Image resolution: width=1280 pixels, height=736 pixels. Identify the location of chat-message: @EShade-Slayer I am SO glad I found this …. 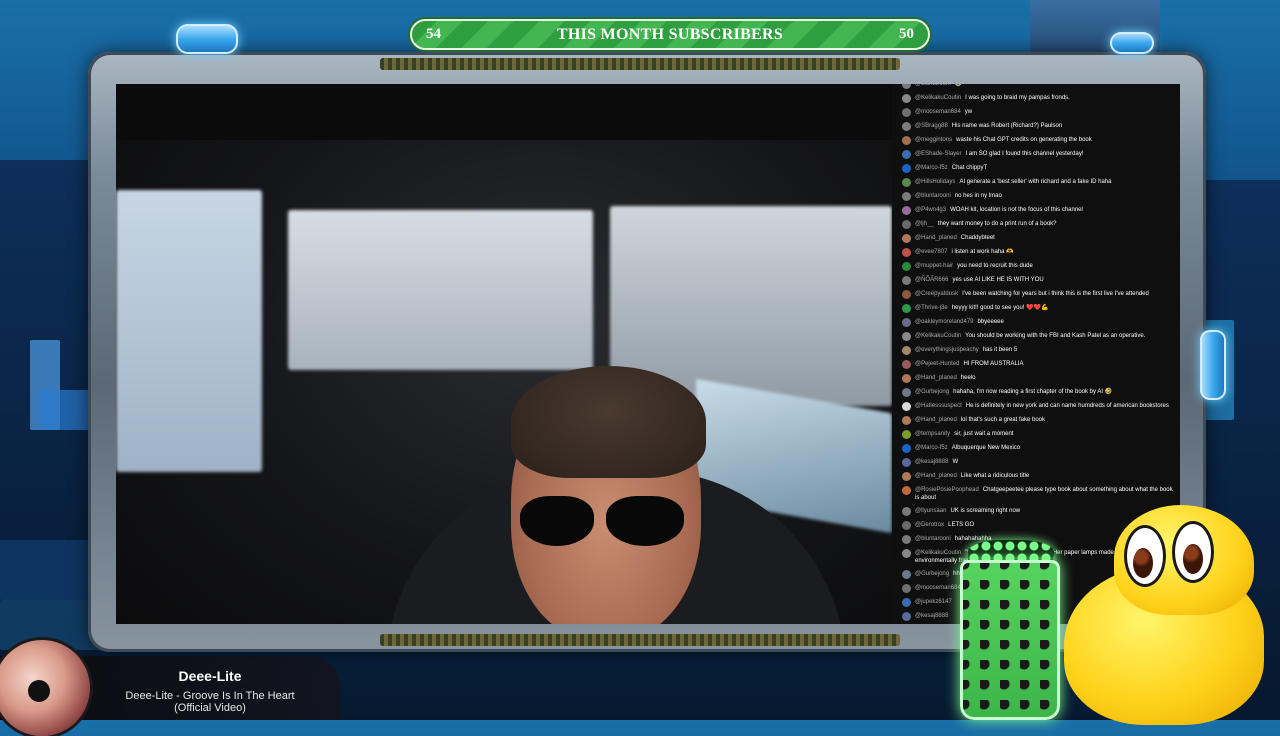
(1041, 154).